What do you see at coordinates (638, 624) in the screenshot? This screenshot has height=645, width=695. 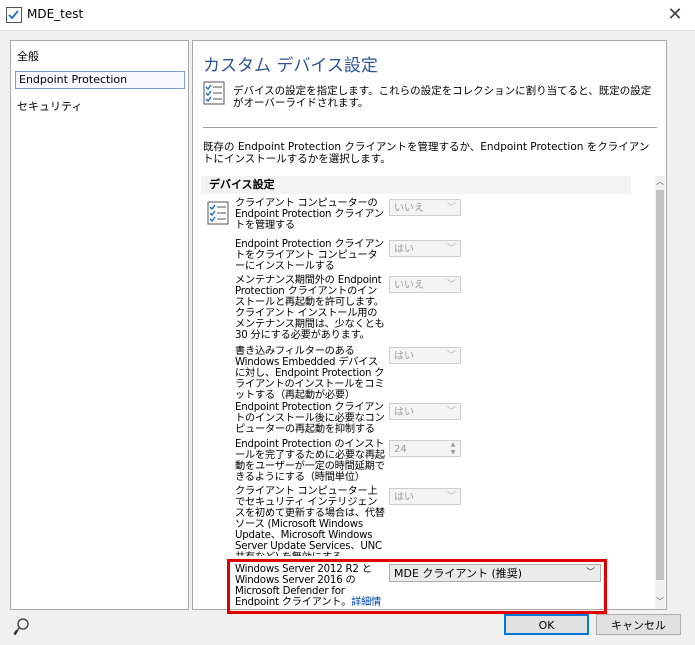 I see `cancel-button: キャンセル` at bounding box center [638, 624].